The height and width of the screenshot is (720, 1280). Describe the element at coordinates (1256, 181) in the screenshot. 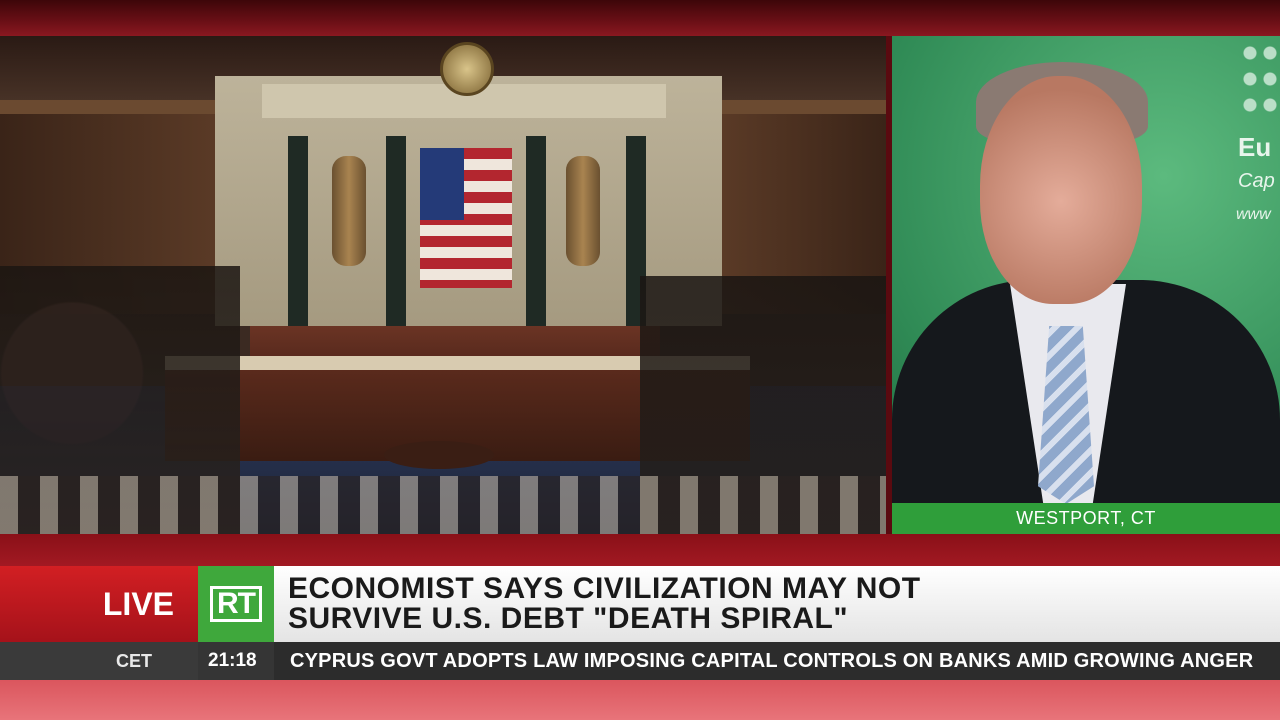

I see `backdrop-logo-subtext: Cap` at that location.